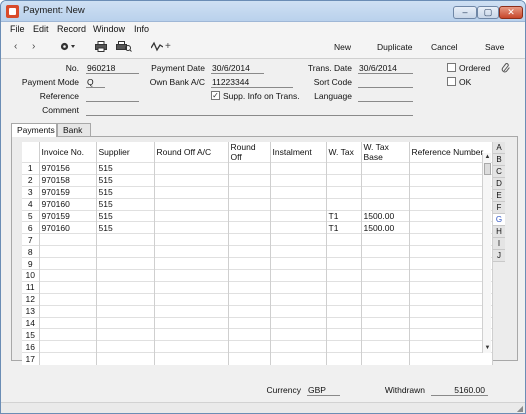 This screenshot has height=414, width=526. What do you see at coordinates (34, 130) in the screenshot?
I see `tab-payments: Payments` at bounding box center [34, 130].